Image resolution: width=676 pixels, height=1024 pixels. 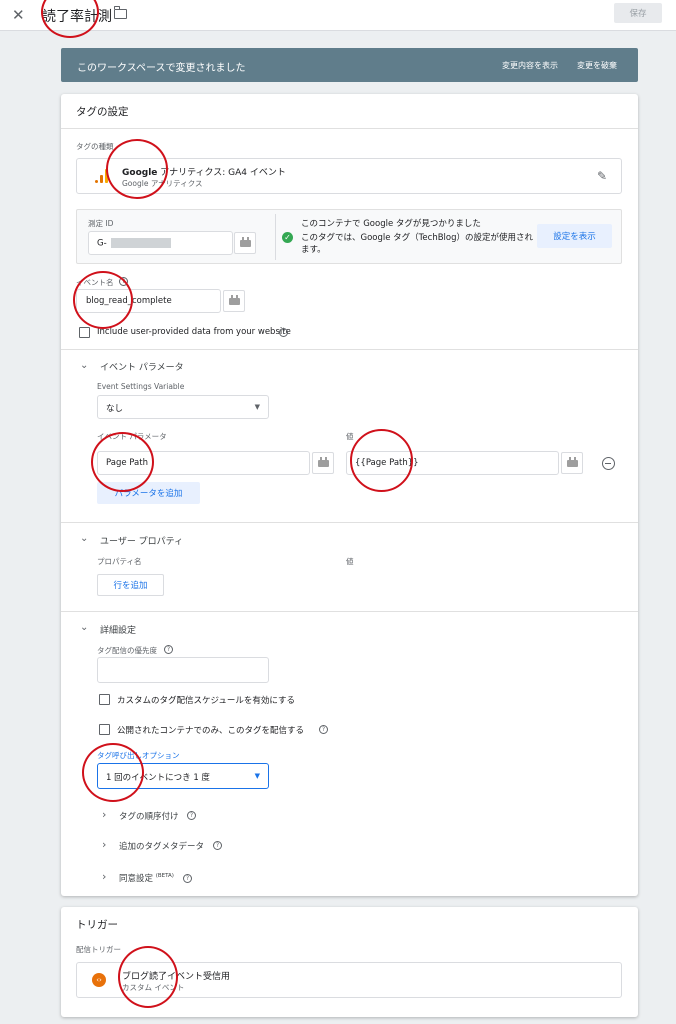 I want to click on trigger-item: ‹› ブログ読了イベント受信用 カスタム イベント, so click(x=349, y=980).